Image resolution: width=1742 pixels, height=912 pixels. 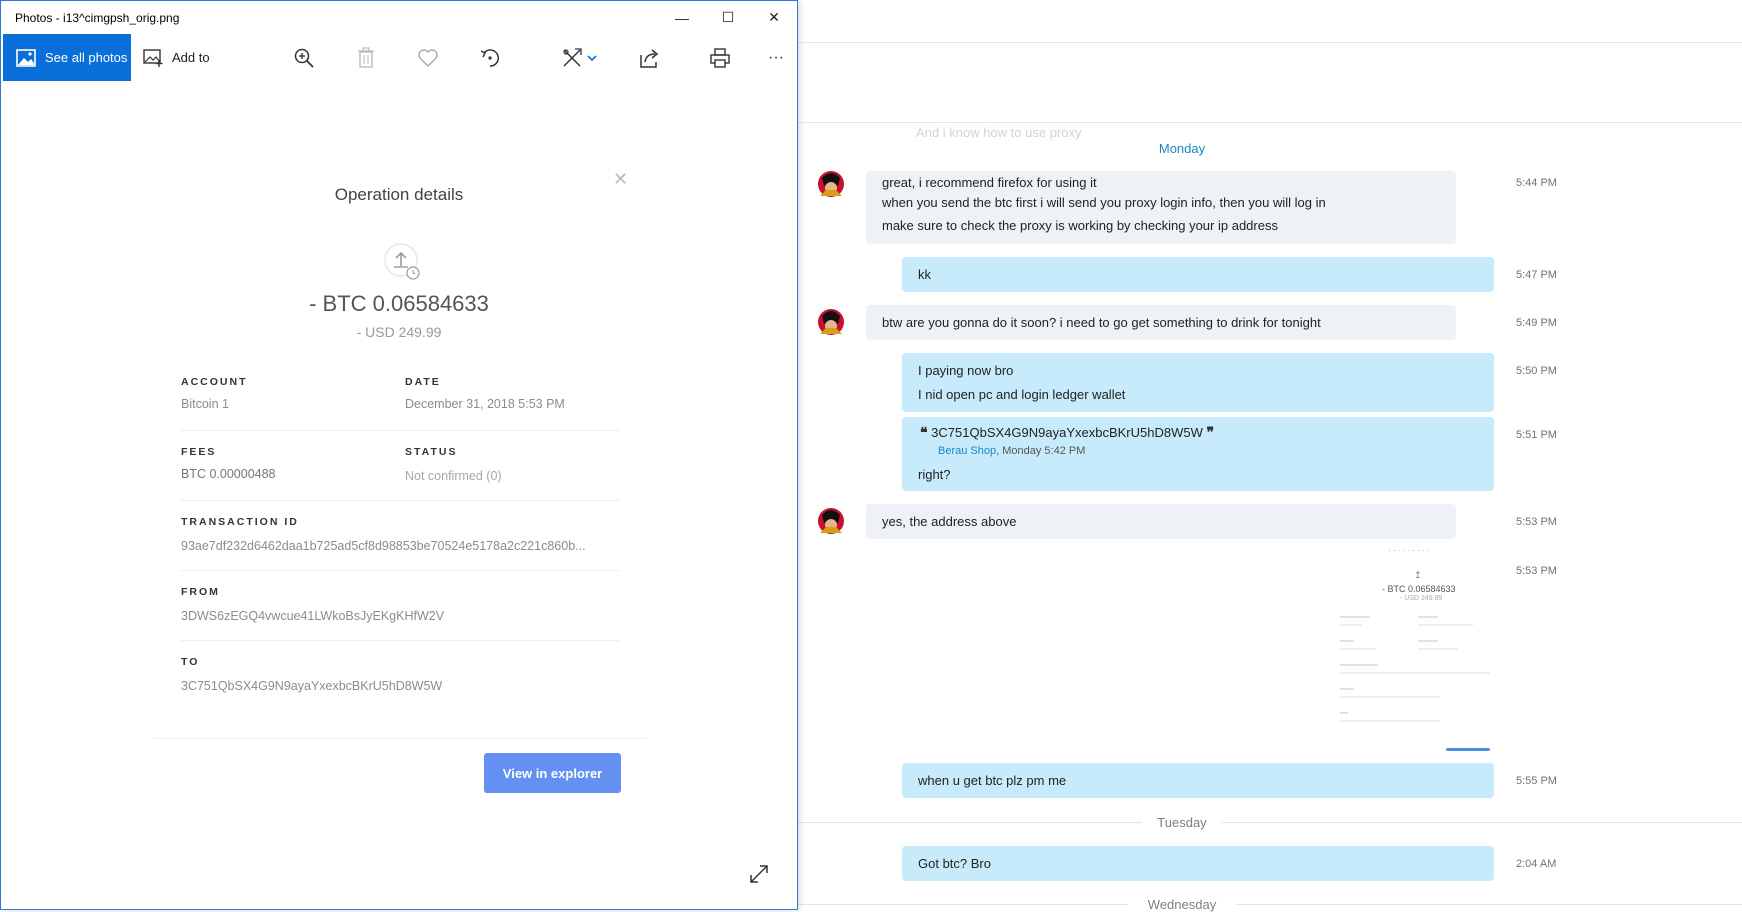 What do you see at coordinates (1270, 42) in the screenshot?
I see `chat-header-divider` at bounding box center [1270, 42].